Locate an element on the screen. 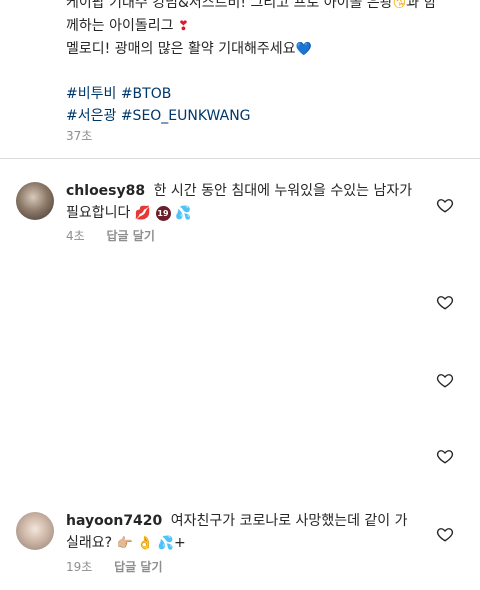 This screenshot has width=480, height=590. hashtag-line-1: #비투비 #BTOB is located at coordinates (266, 94).